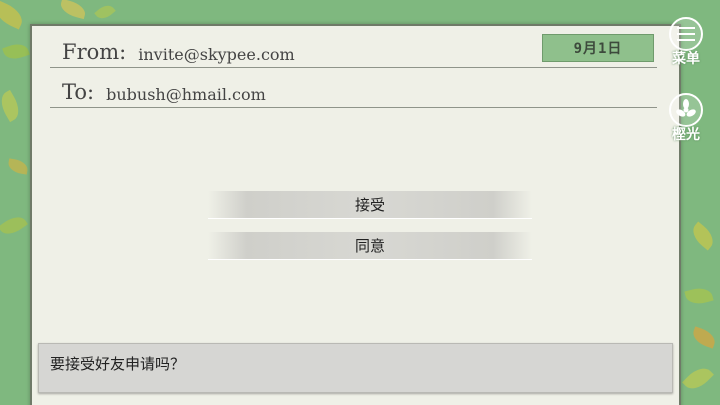  Describe the element at coordinates (78, 92) in the screenshot. I see `to-label: To:` at that location.